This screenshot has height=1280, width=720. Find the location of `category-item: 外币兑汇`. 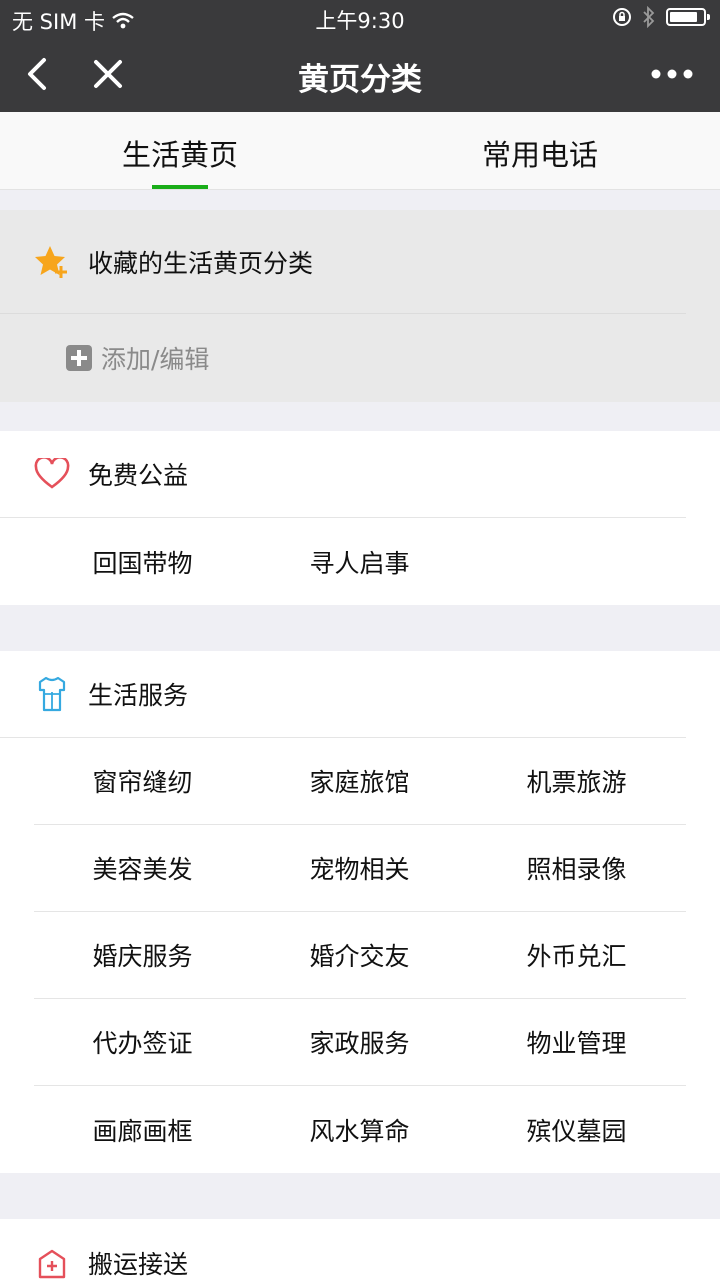

category-item: 外币兑汇 is located at coordinates (576, 955).